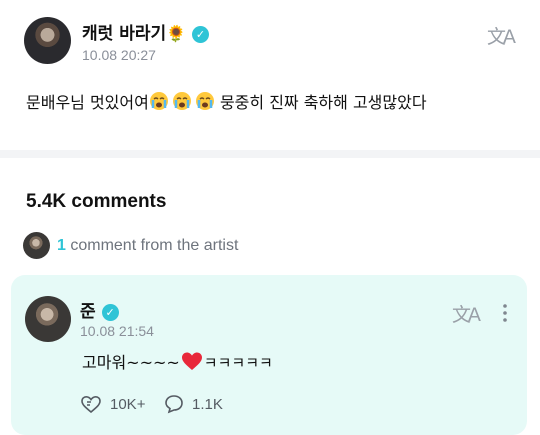  I want to click on more-options-icon, so click(505, 313).